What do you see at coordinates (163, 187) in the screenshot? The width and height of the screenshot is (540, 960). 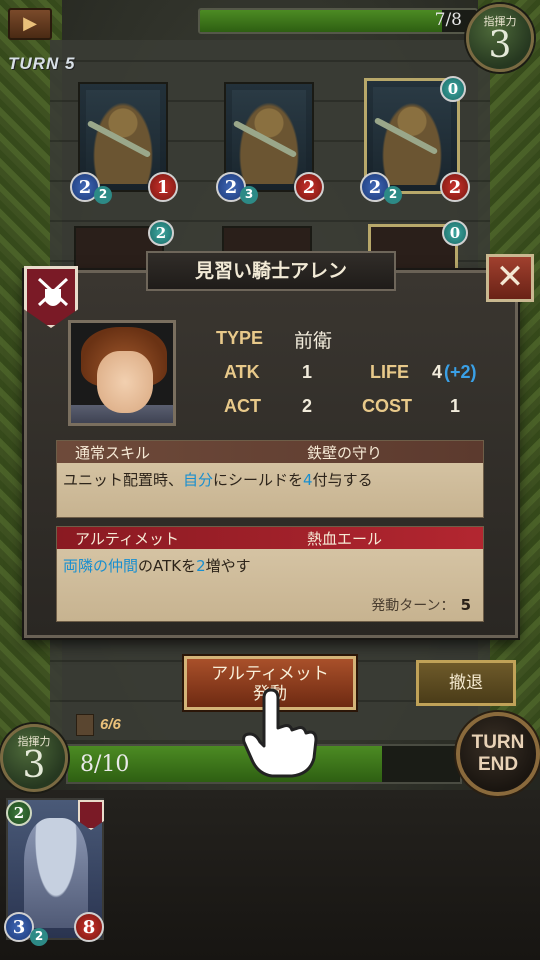 I see `enemy-1-life: 1` at bounding box center [163, 187].